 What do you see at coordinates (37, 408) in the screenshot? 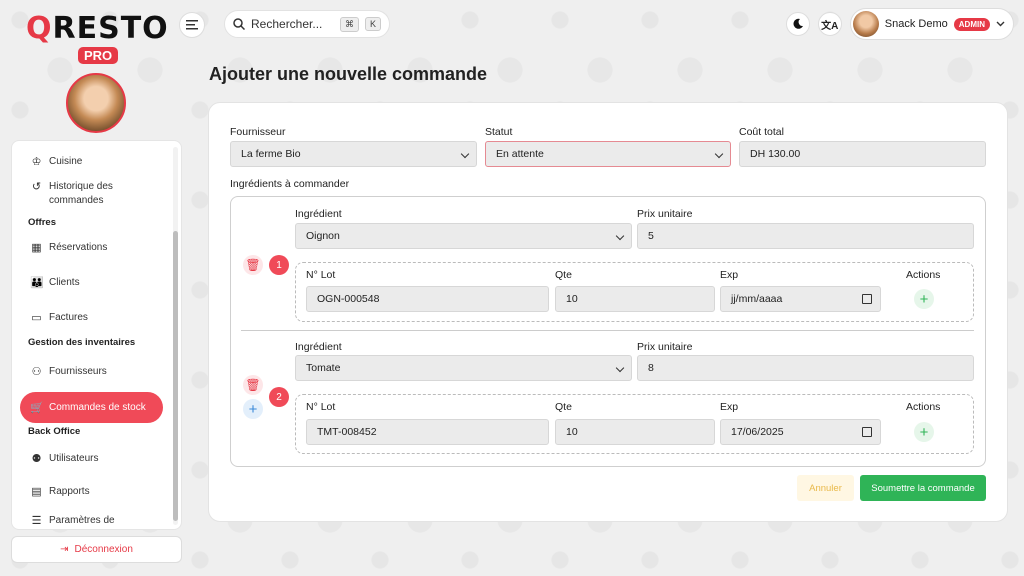
I see `cart-icon: 🛒` at bounding box center [37, 408].